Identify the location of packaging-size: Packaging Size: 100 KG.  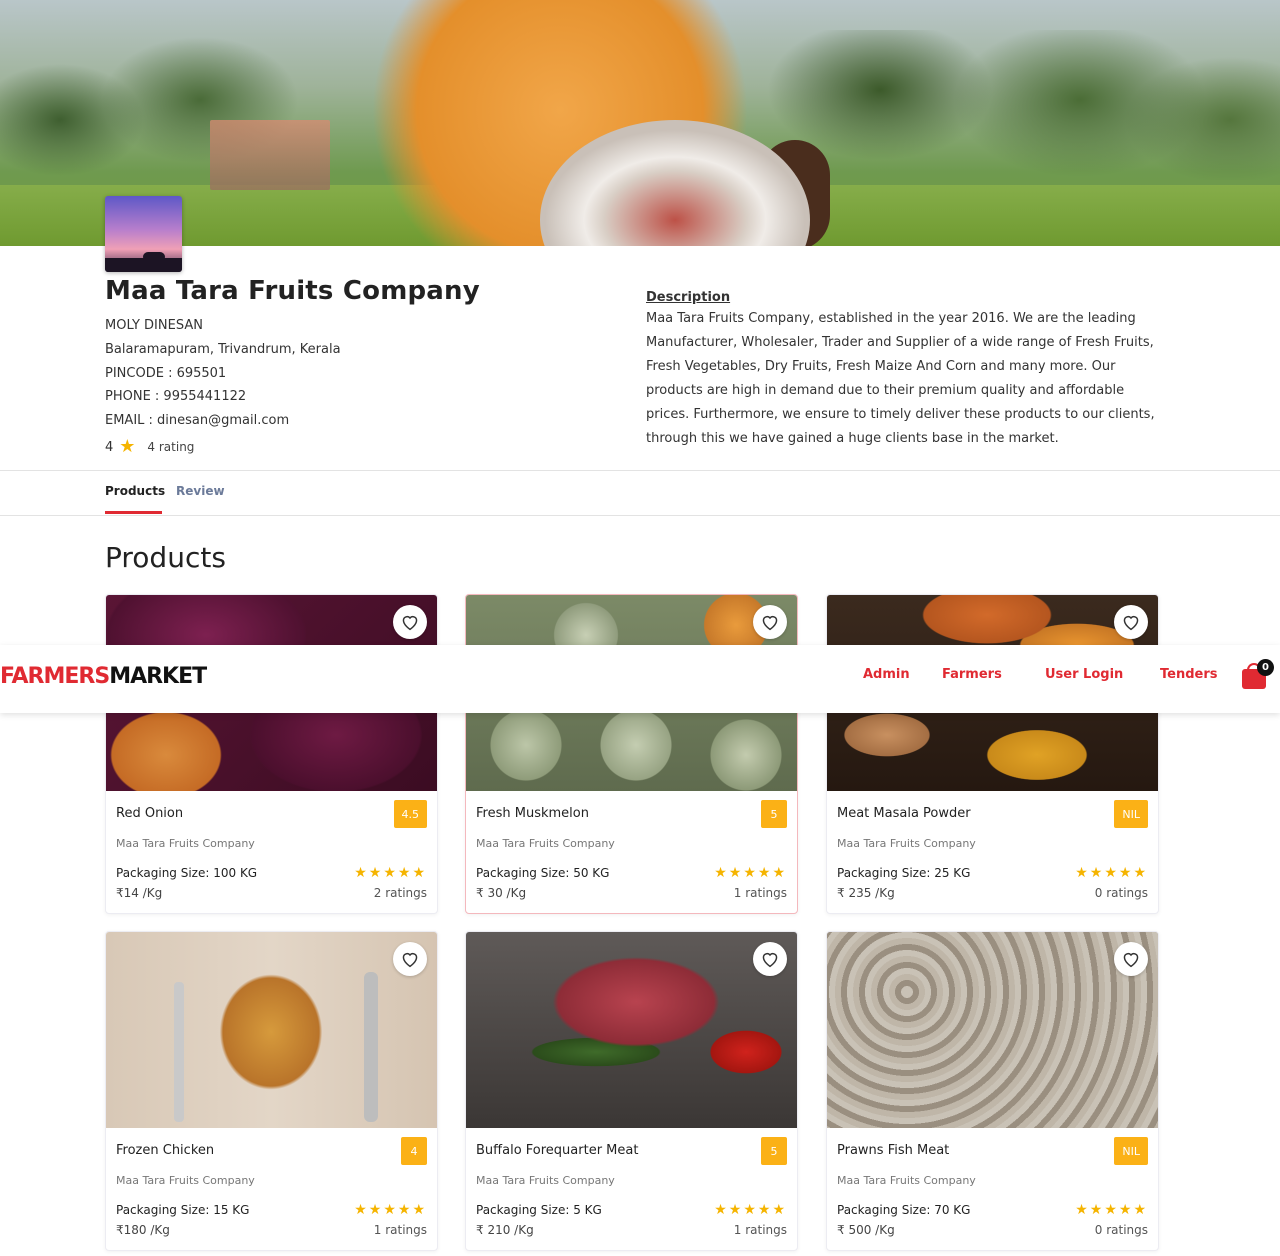
(187, 873).